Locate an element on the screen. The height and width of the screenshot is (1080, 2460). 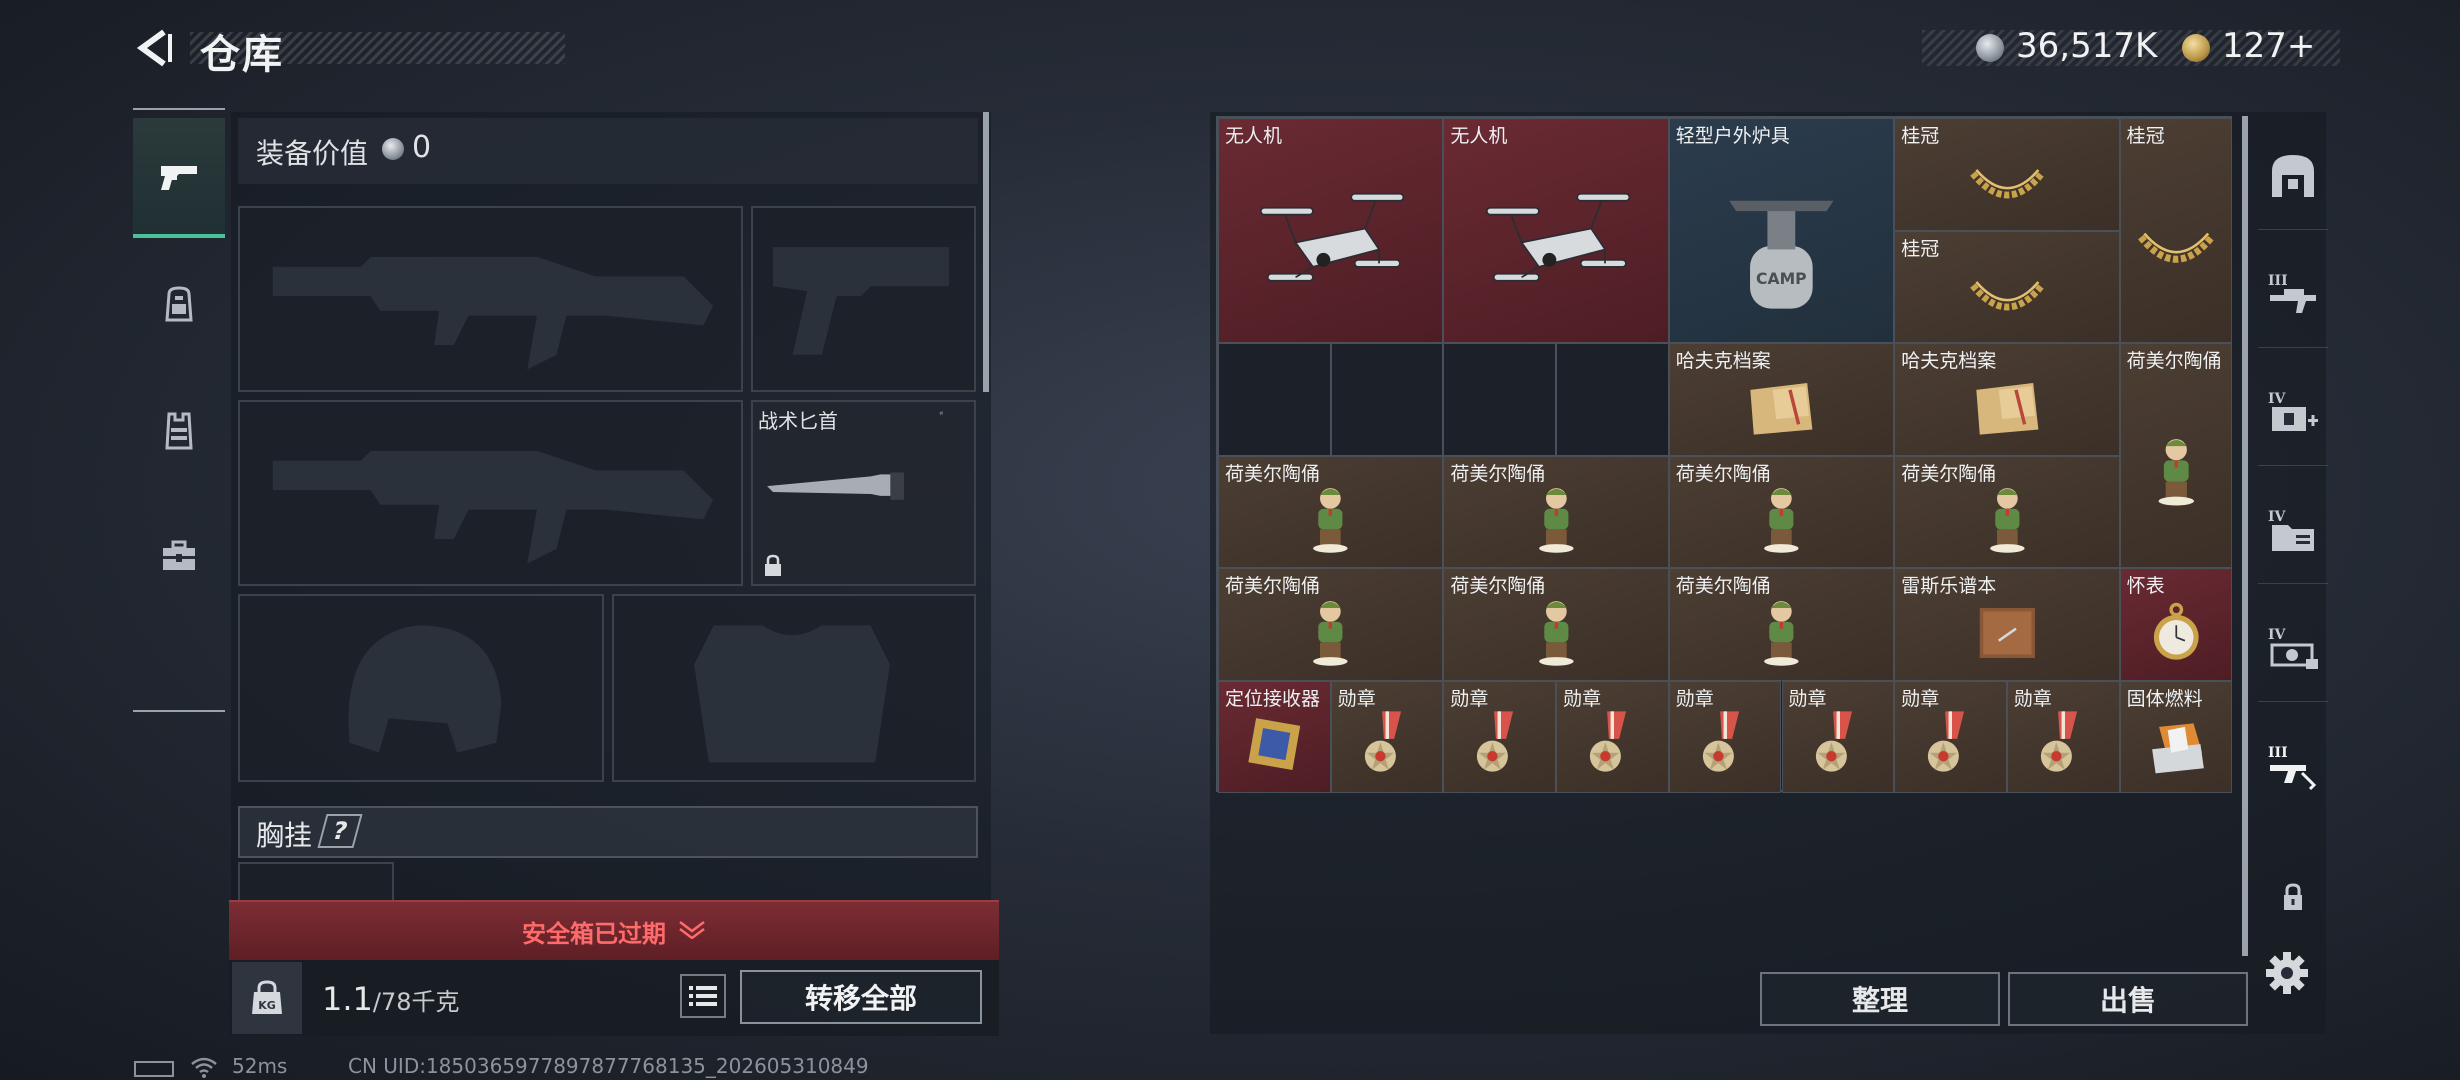
storage-item-15: 荷美尔陶俑 is located at coordinates (1781, 624).